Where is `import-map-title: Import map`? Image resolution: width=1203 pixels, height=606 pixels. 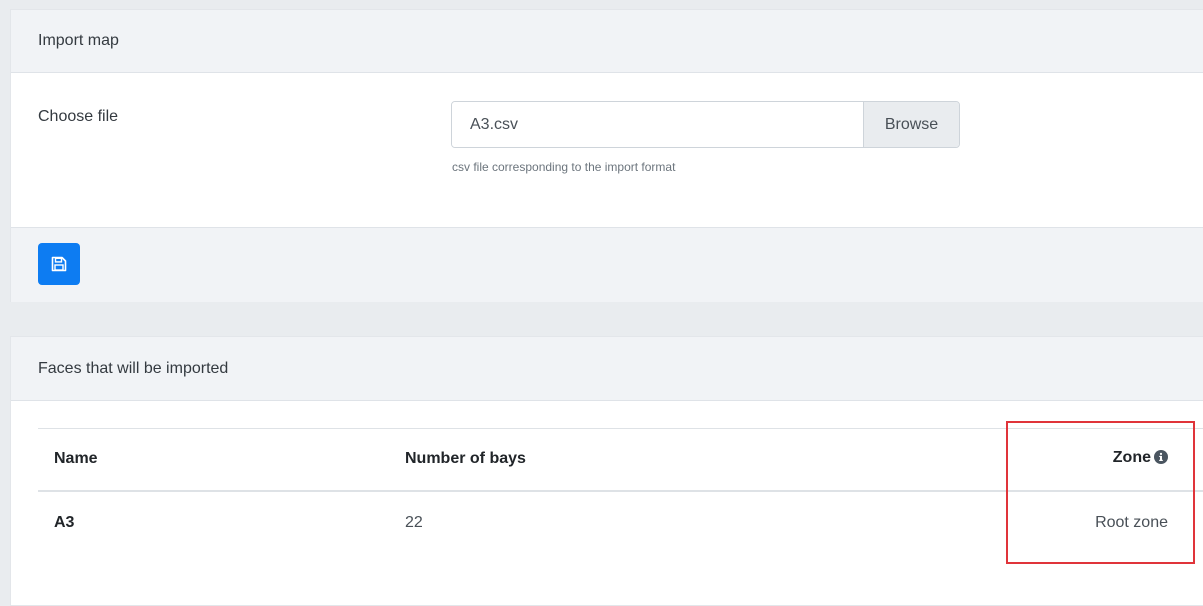 import-map-title: Import map is located at coordinates (78, 40).